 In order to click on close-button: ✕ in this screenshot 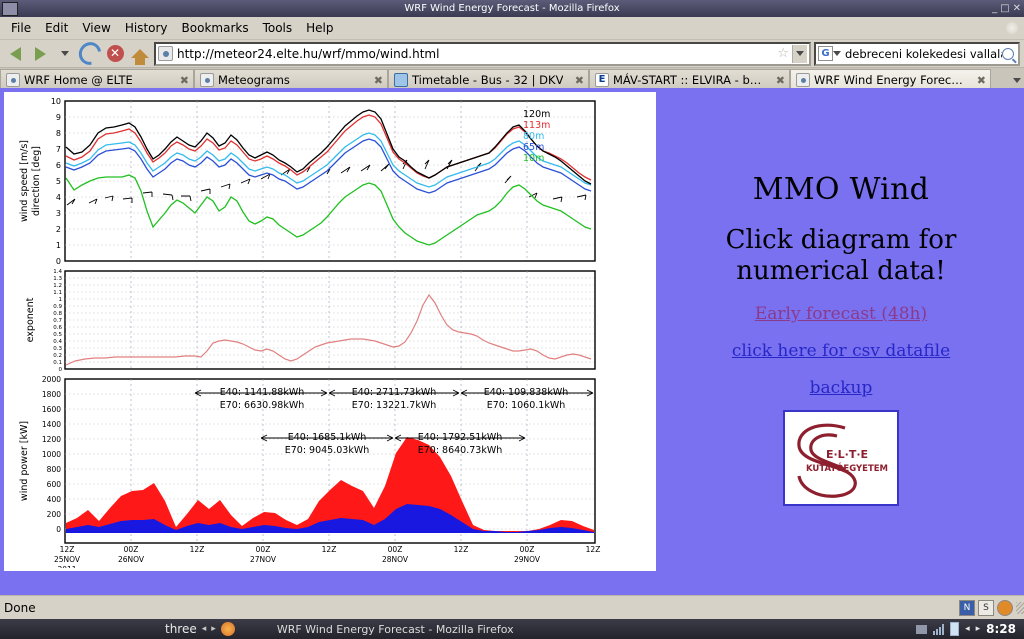, I will do `click(1017, 8)`.